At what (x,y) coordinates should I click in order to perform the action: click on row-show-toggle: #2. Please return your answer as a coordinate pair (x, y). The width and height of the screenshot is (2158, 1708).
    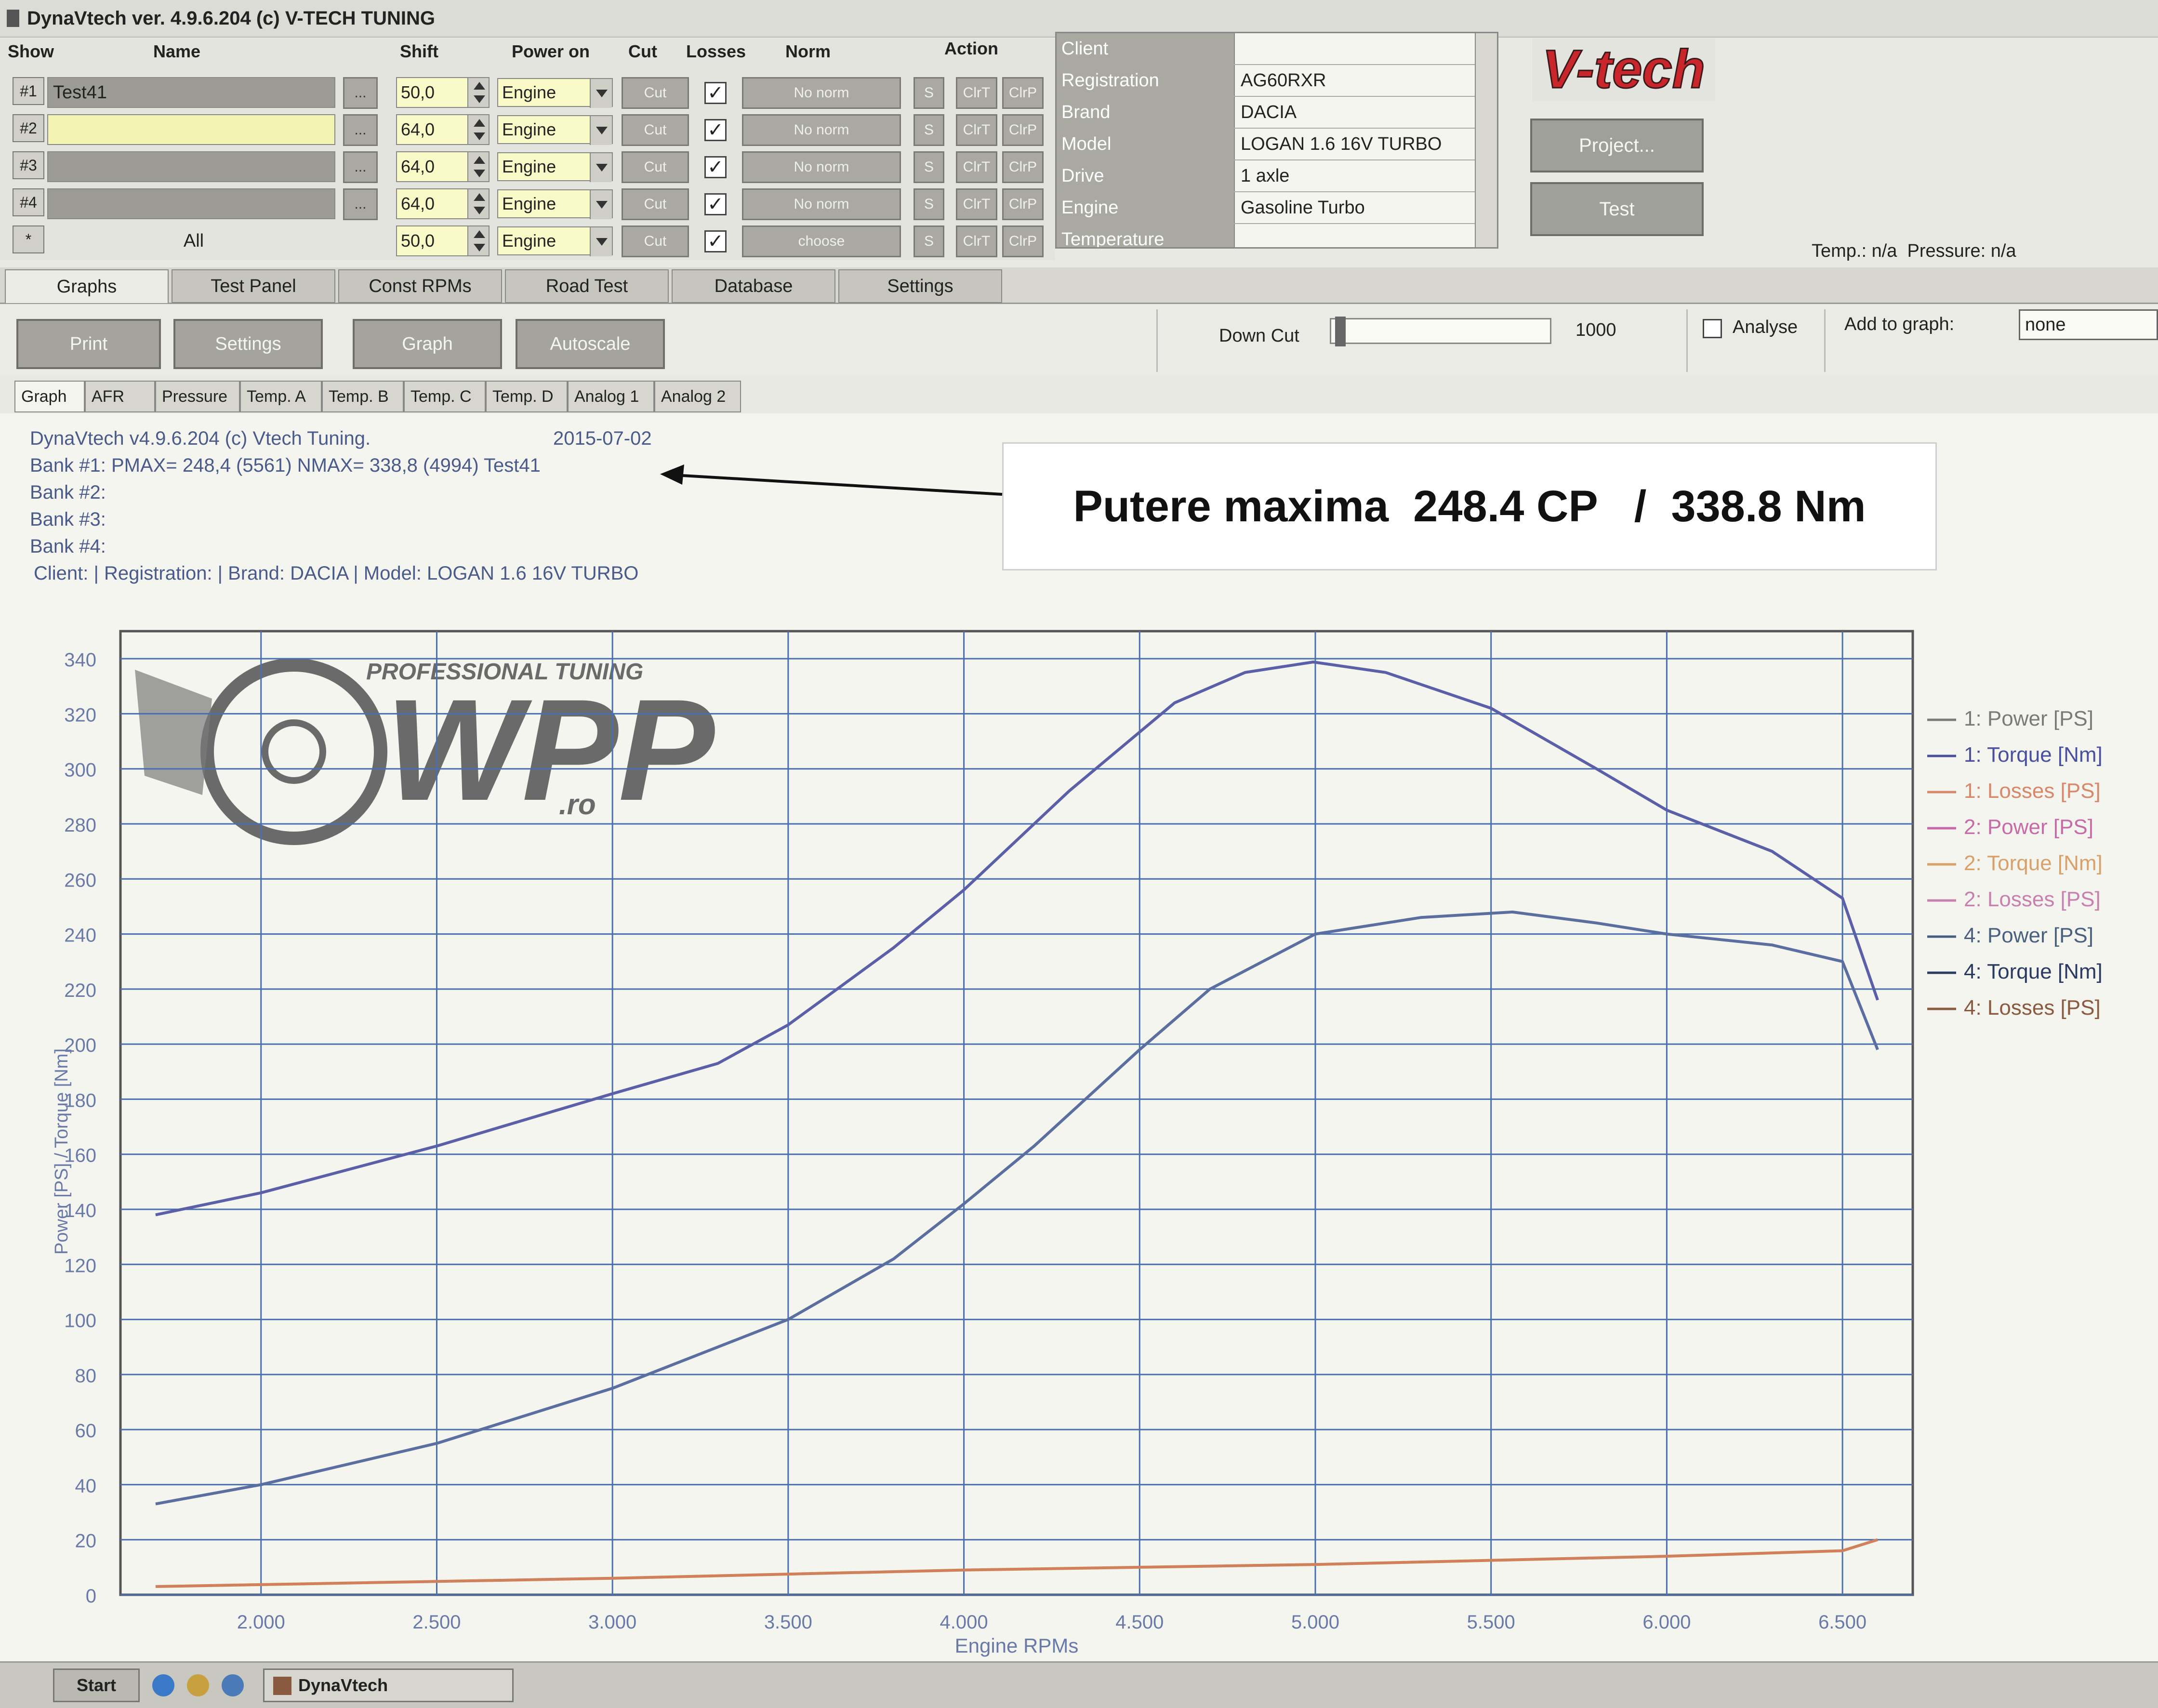
    Looking at the image, I should click on (28, 128).